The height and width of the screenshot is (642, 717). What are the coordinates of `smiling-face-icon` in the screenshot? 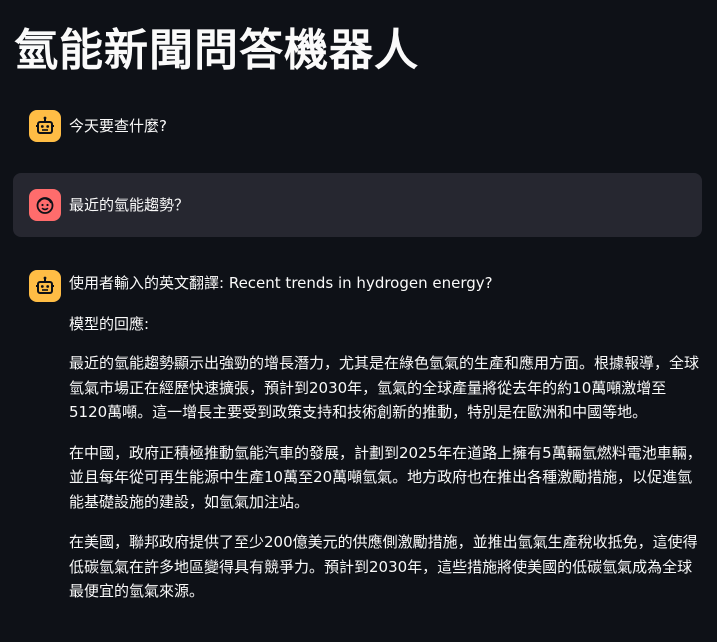 It's located at (45, 205).